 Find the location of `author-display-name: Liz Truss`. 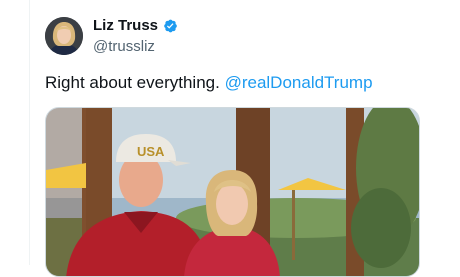

author-display-name: Liz Truss is located at coordinates (125, 26).